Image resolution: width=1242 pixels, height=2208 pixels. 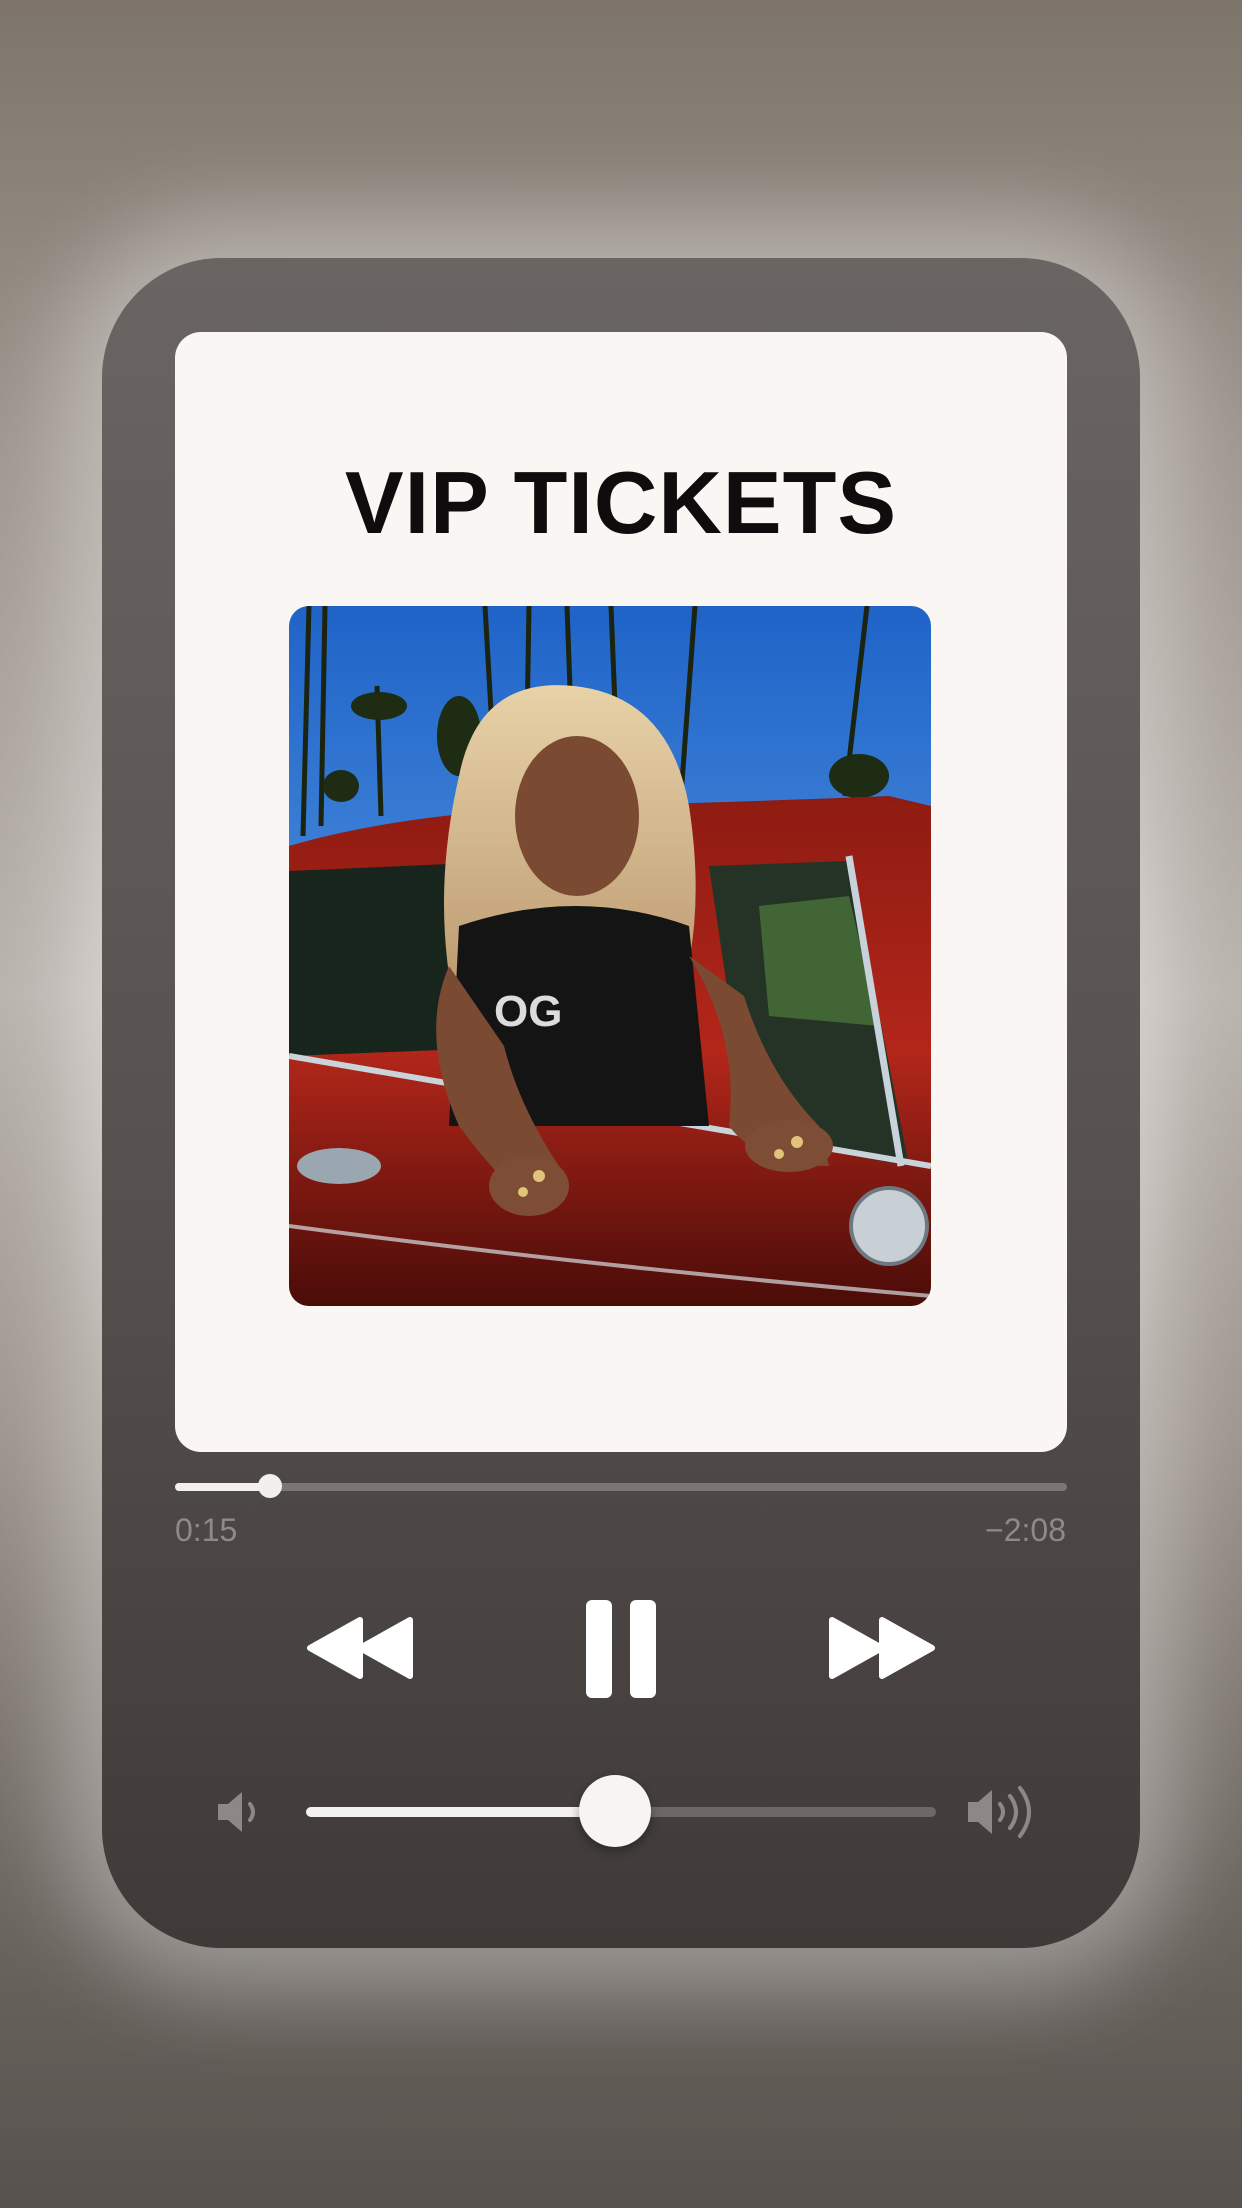 What do you see at coordinates (460, 1812) in the screenshot?
I see `volume-fill` at bounding box center [460, 1812].